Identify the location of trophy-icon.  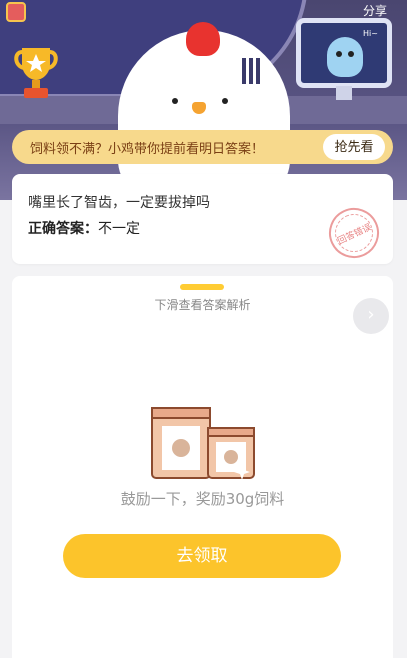
(36, 73).